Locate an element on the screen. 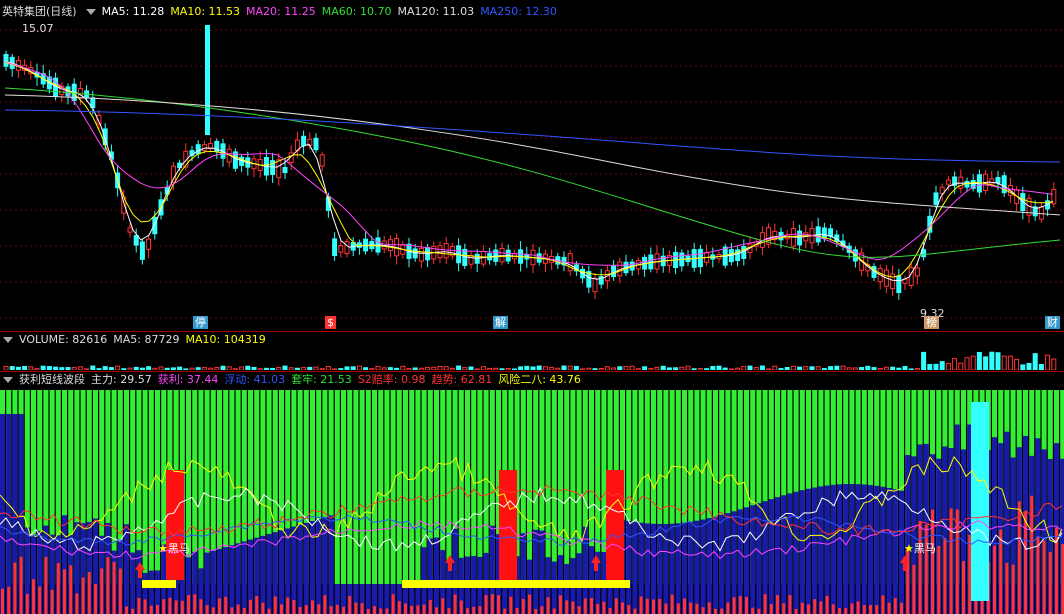 The height and width of the screenshot is (614, 1064). signal-bar is located at coordinates (615, 525).